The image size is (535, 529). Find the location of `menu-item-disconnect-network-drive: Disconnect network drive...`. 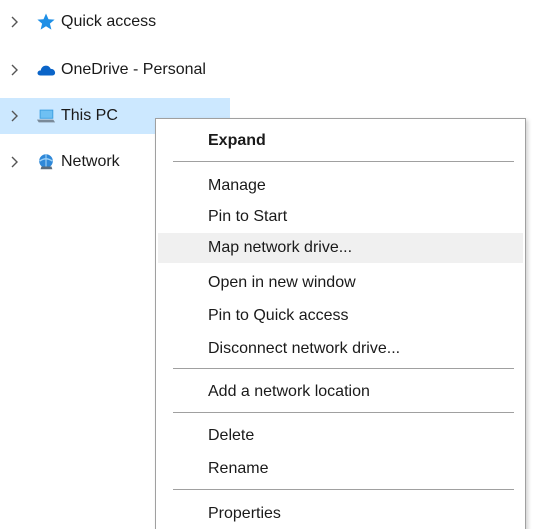

menu-item-disconnect-network-drive: Disconnect network drive... is located at coordinates (340, 349).